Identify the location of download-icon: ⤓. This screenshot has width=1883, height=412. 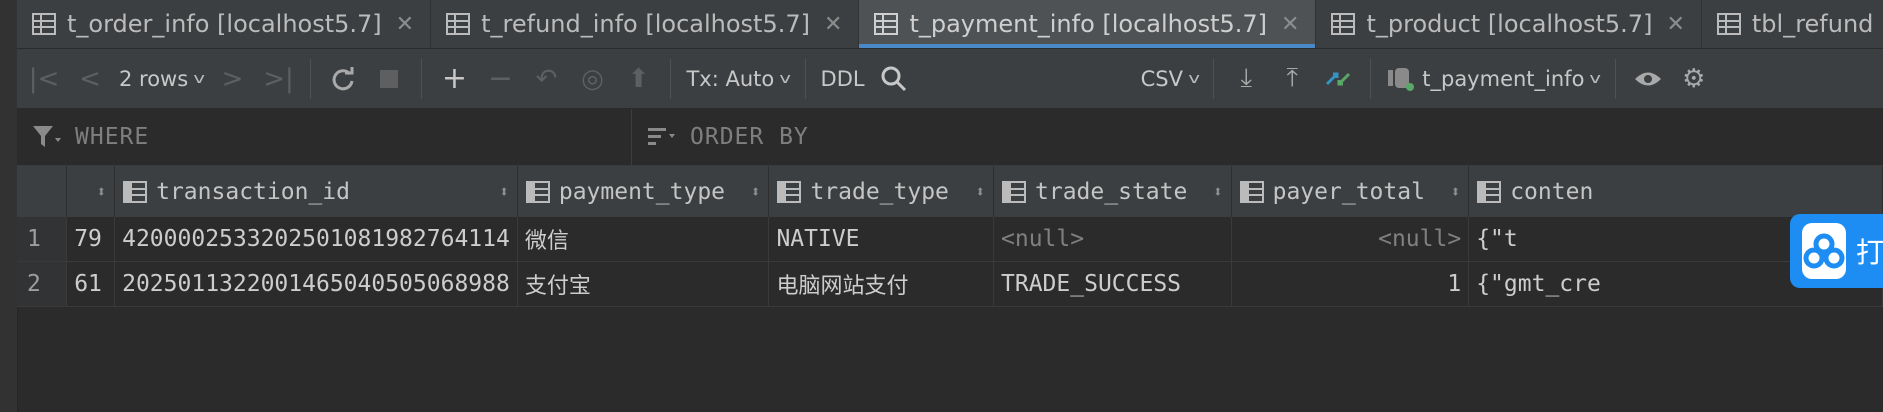
(1246, 79).